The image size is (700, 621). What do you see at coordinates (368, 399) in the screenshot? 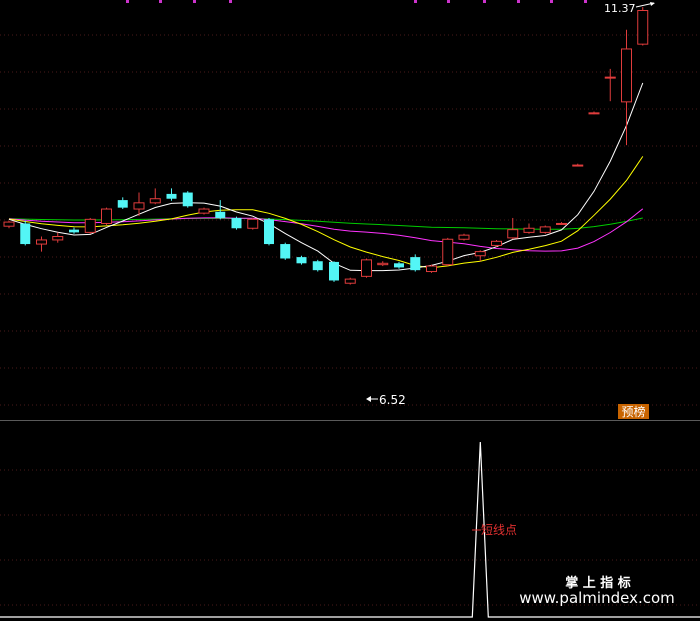
I see `low-price-arrowhead` at bounding box center [368, 399].